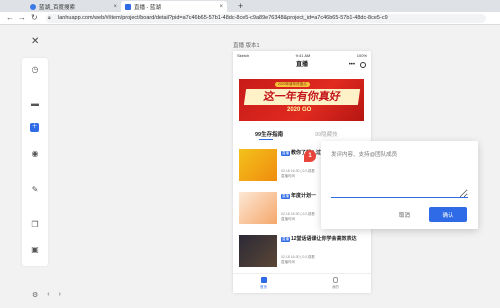 This screenshot has height=308, width=500. Describe the element at coordinates (57, 7) in the screenshot. I see `tab-label: 蓝湖_百度搜索` at that location.